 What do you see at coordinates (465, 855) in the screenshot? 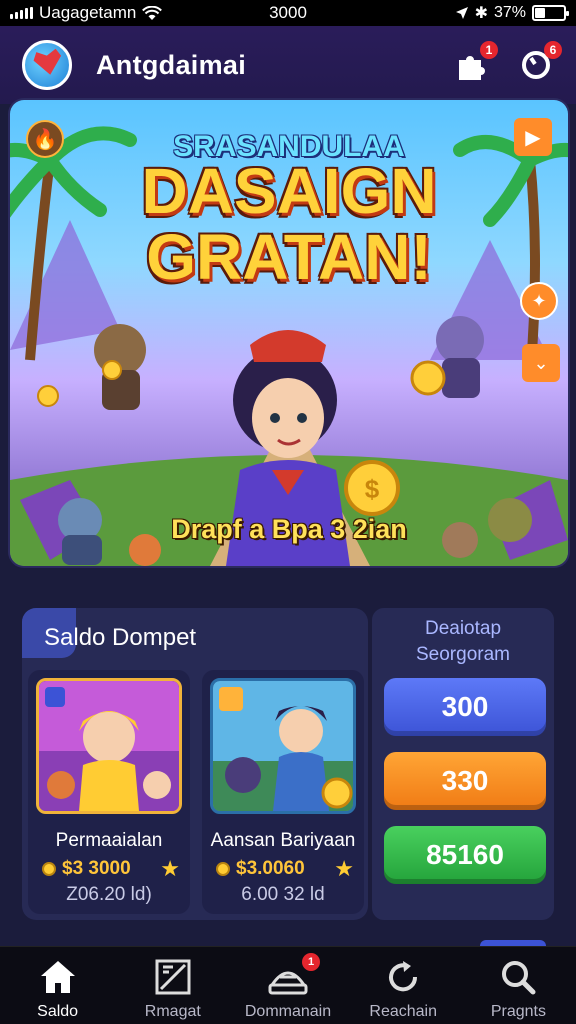
I see `amount-button-green: 85160` at bounding box center [465, 855].